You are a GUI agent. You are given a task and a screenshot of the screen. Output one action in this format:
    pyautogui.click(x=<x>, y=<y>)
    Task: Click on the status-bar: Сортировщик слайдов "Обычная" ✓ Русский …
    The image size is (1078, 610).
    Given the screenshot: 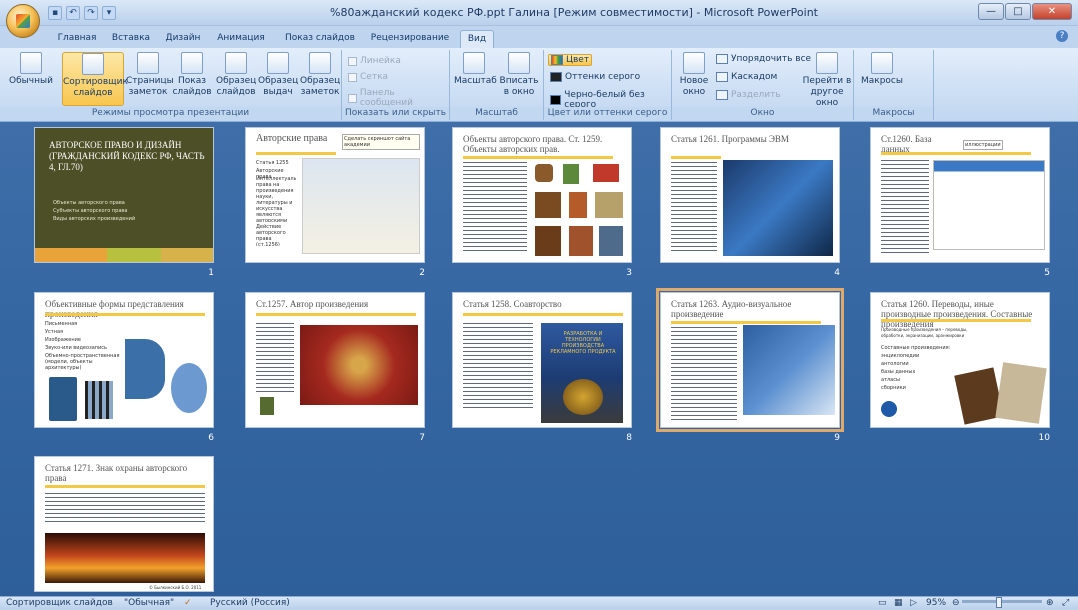 What is the action you would take?
    pyautogui.click(x=539, y=603)
    